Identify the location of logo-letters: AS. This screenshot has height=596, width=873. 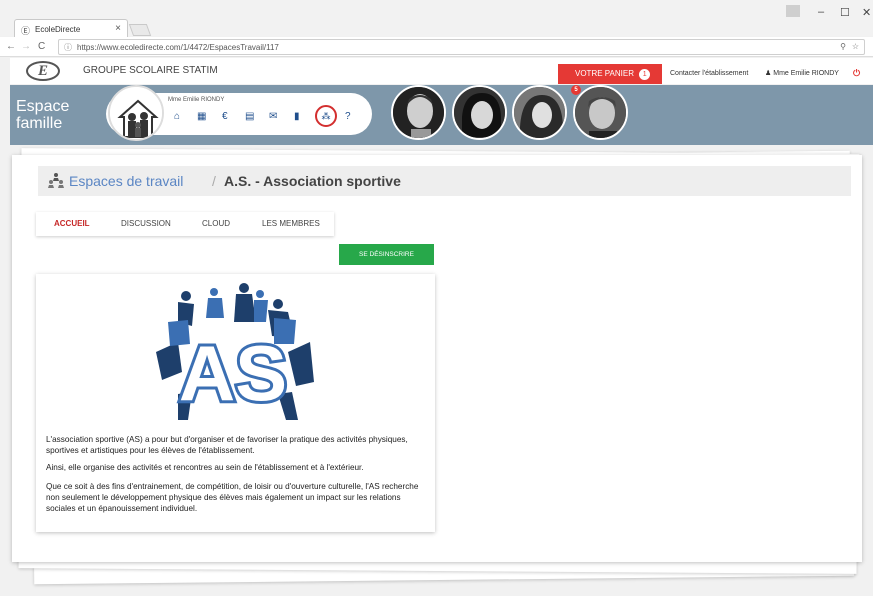
(233, 373).